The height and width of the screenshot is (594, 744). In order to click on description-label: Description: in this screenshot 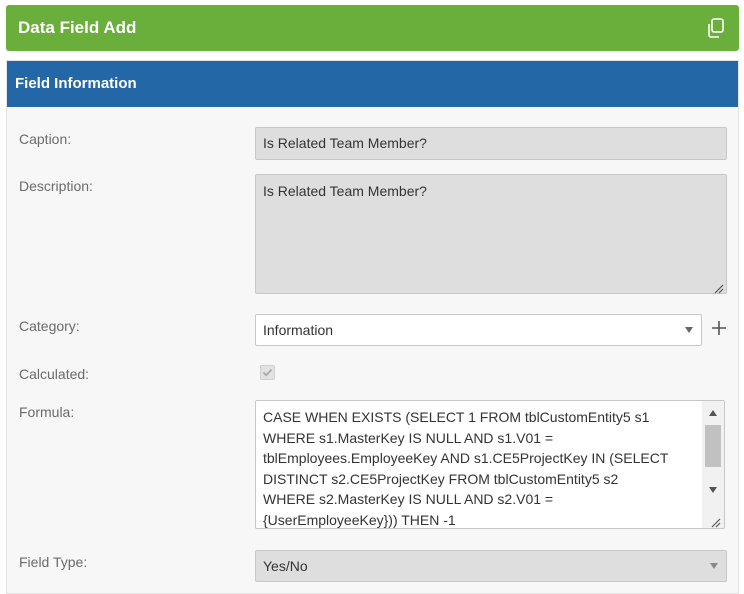, I will do `click(56, 186)`.